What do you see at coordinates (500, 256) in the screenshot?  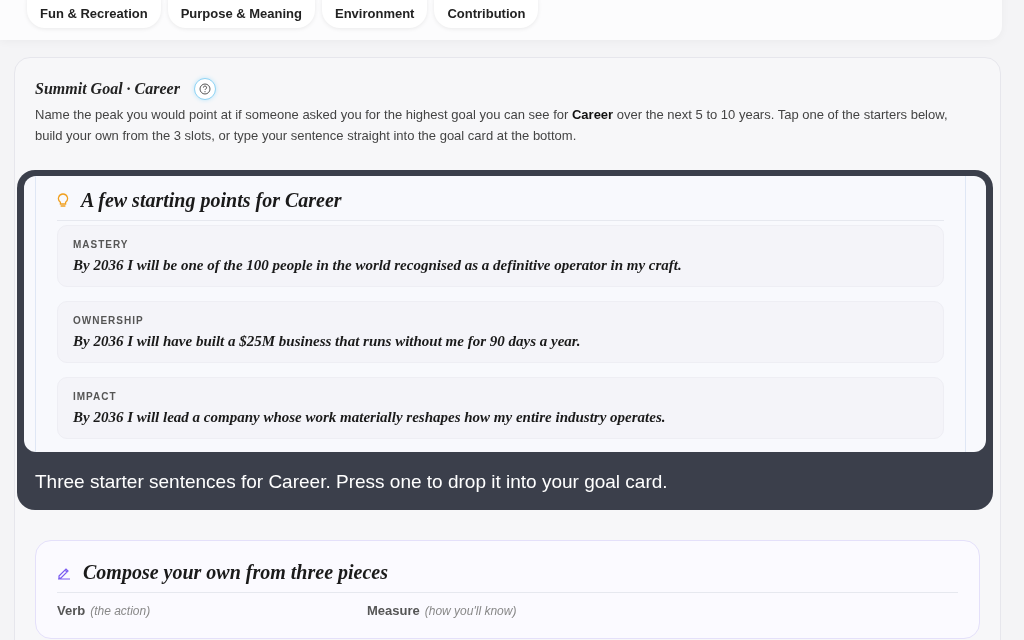 I see `starter-option: MASTERY By 2036 I will be one of the 100 people in the world recognised as a definitive operator in my craft.` at bounding box center [500, 256].